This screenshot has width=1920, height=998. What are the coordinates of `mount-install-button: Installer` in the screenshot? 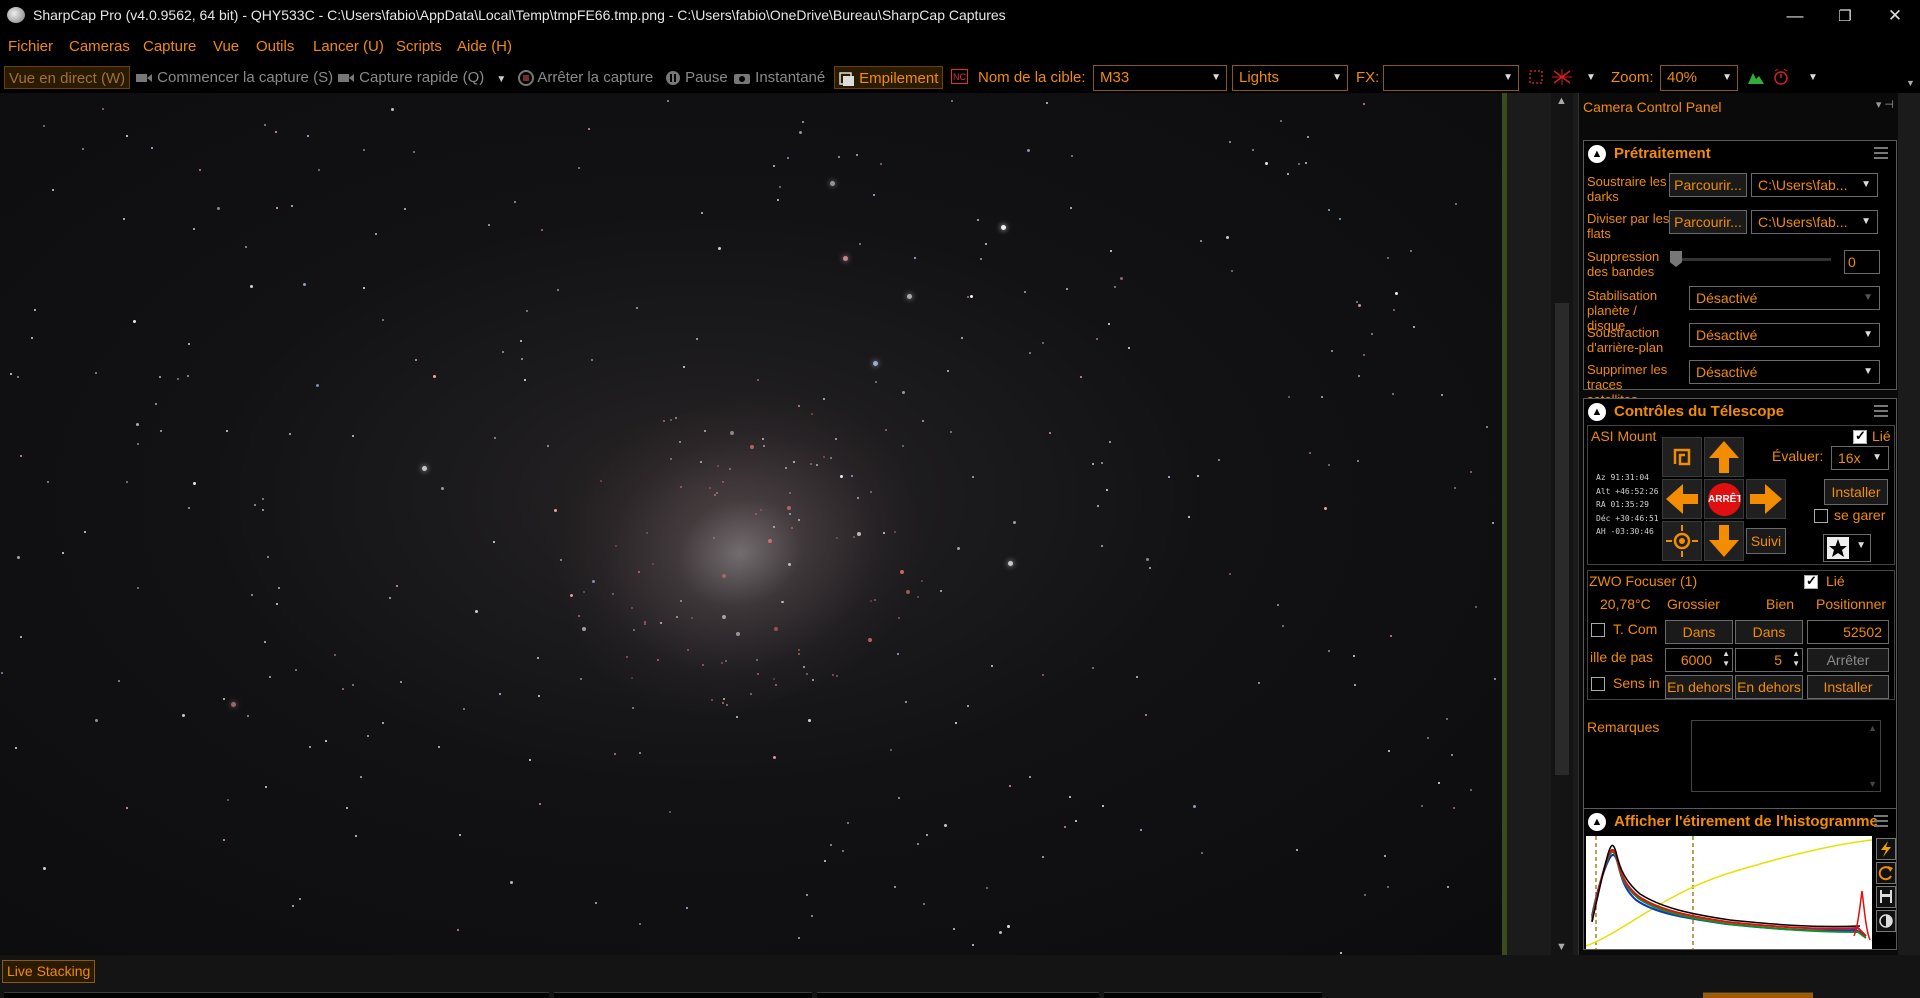 It's located at (1856, 492).